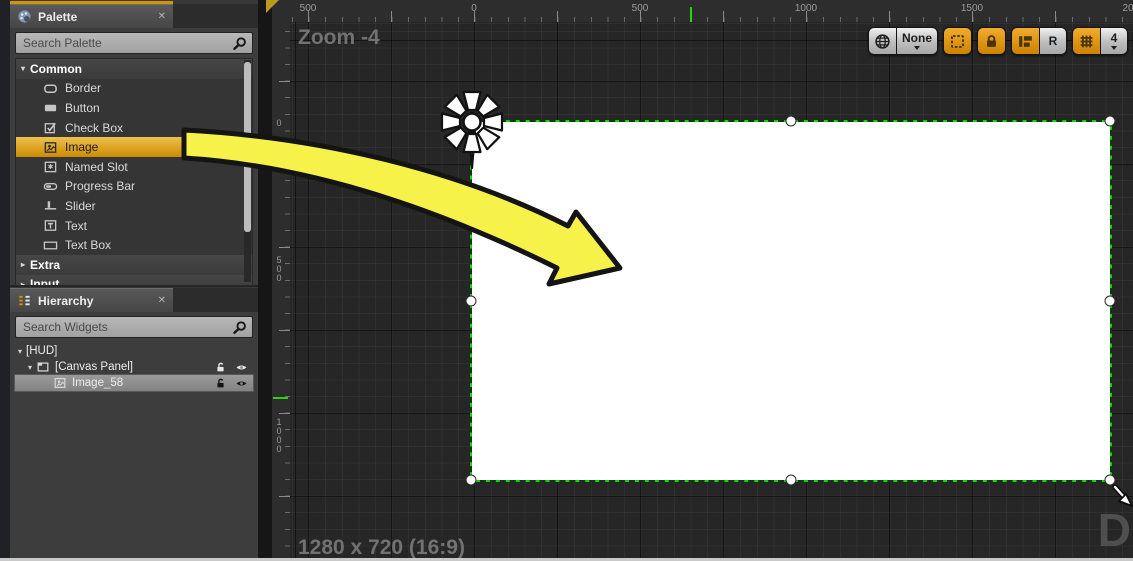 The height and width of the screenshot is (561, 1133). What do you see at coordinates (791, 121) in the screenshot?
I see `resize-handle-top` at bounding box center [791, 121].